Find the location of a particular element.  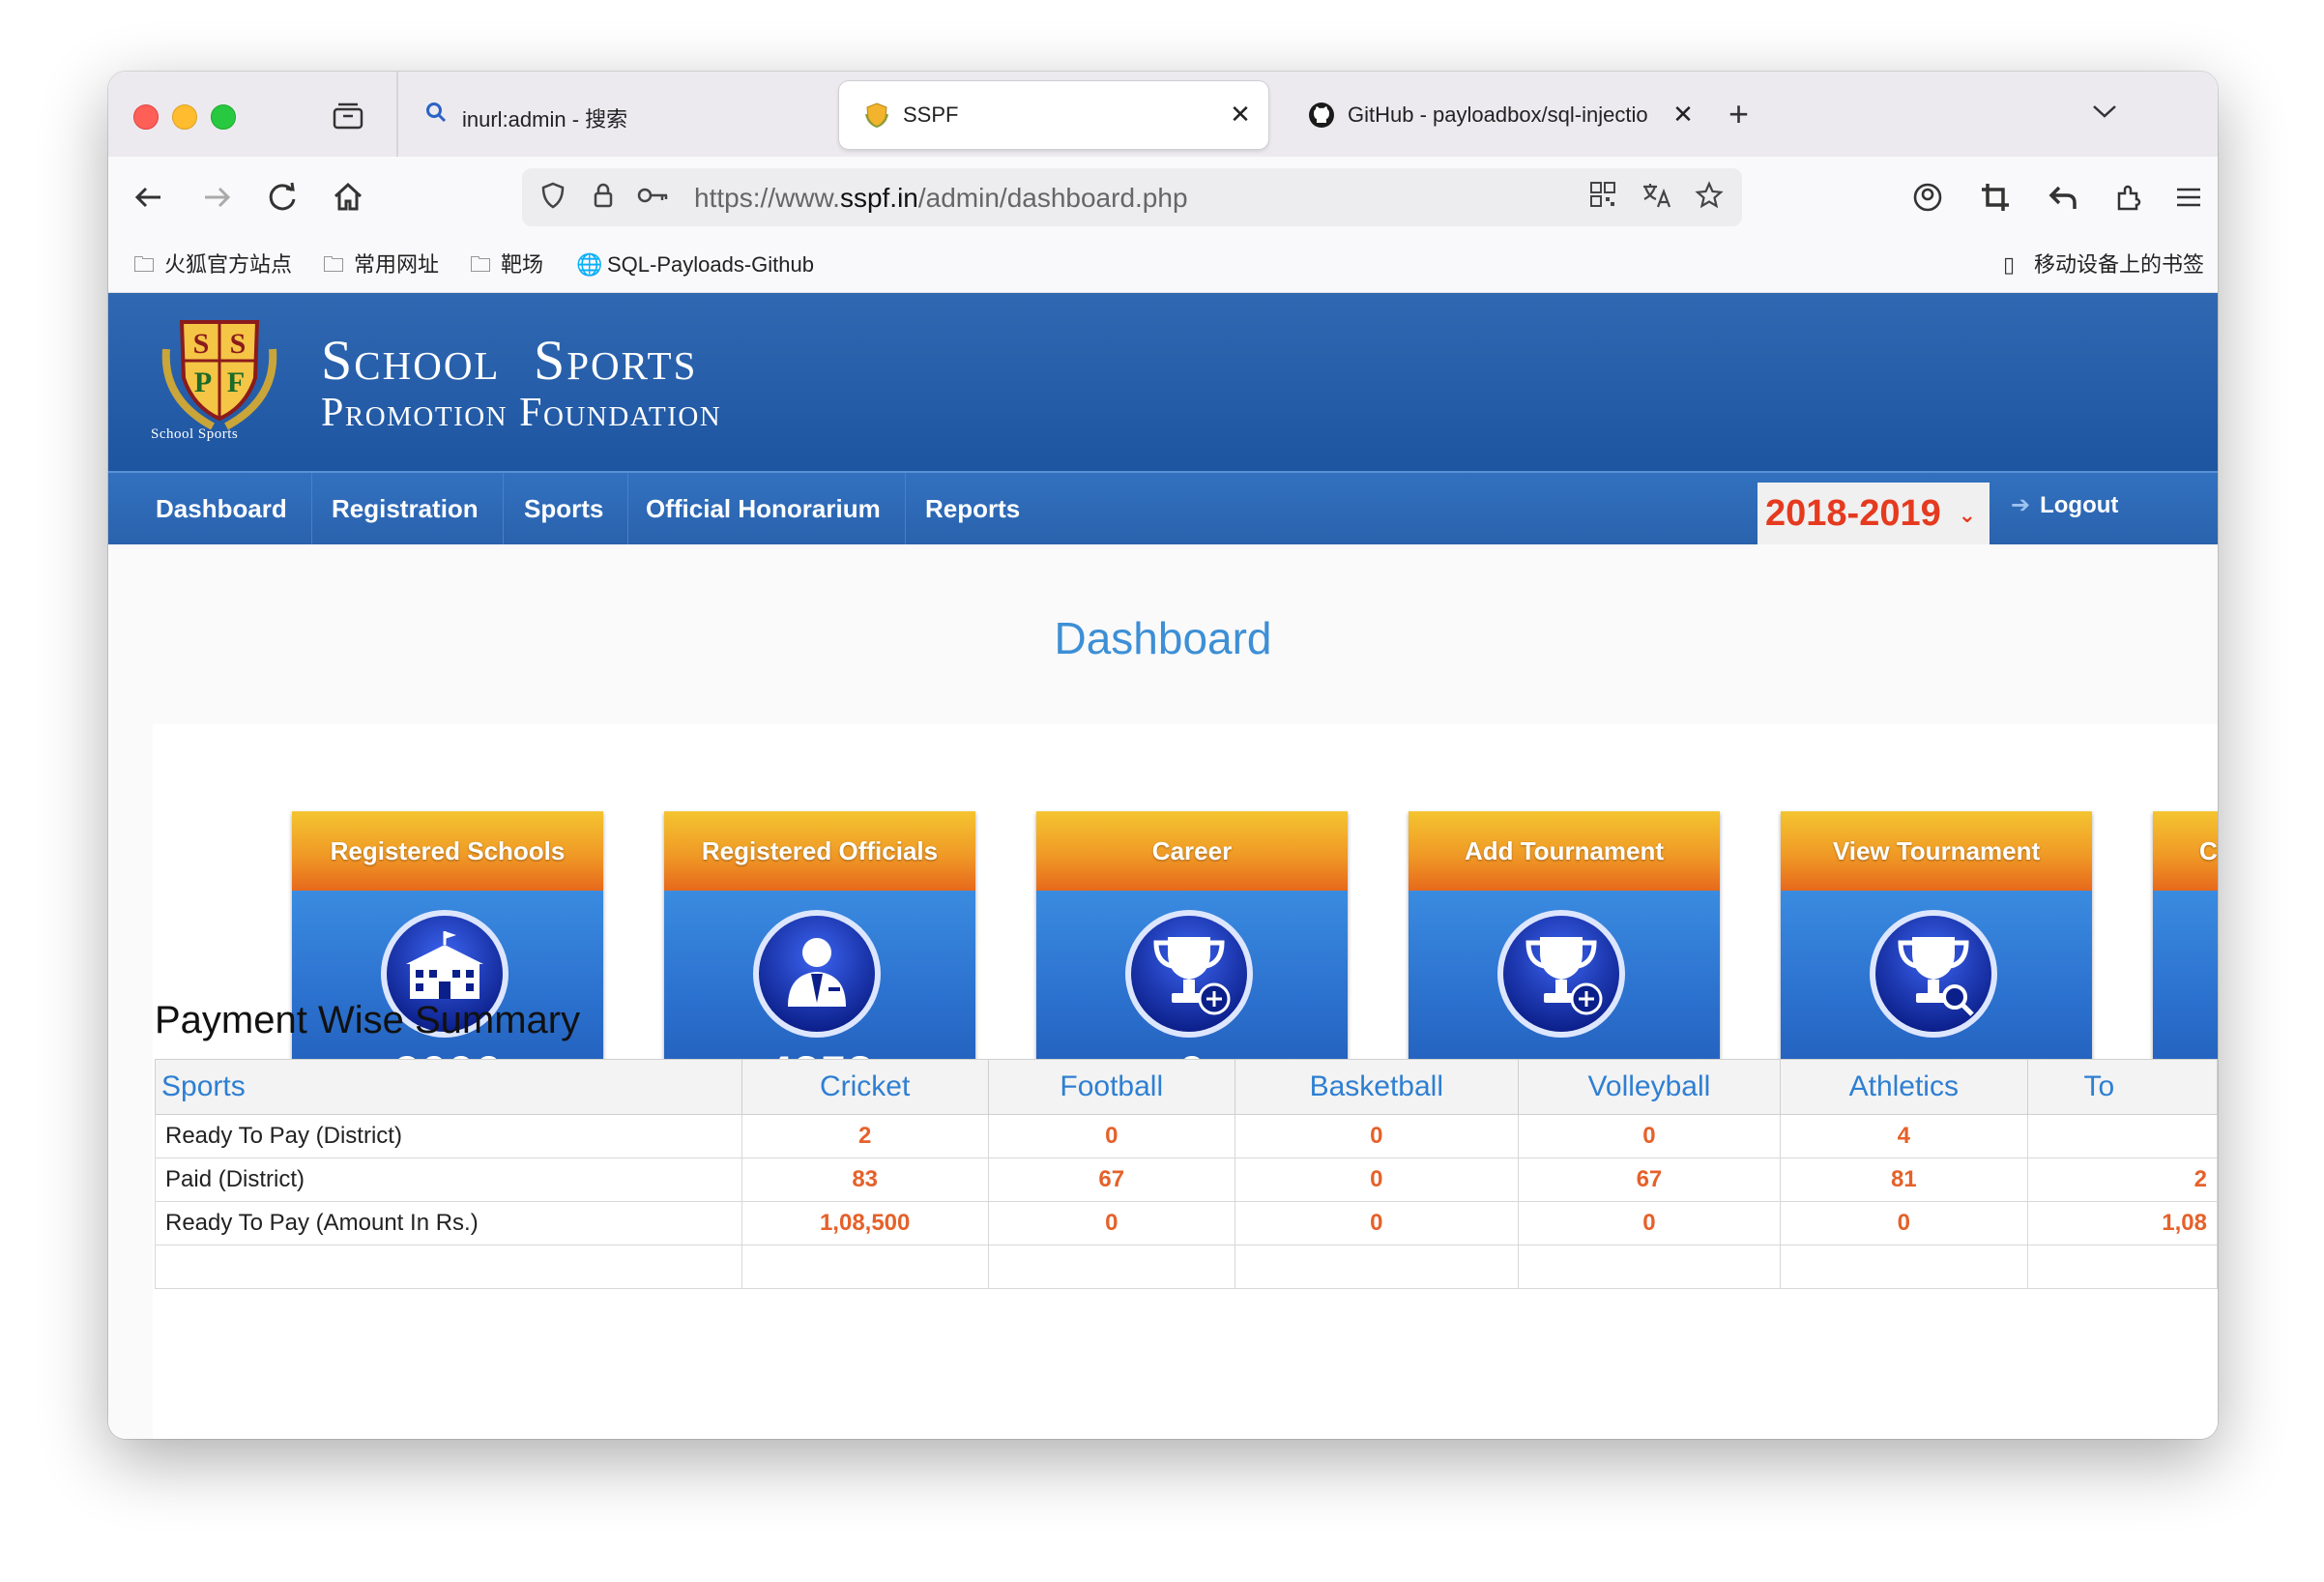

nav-registration: Registration is located at coordinates (405, 508).